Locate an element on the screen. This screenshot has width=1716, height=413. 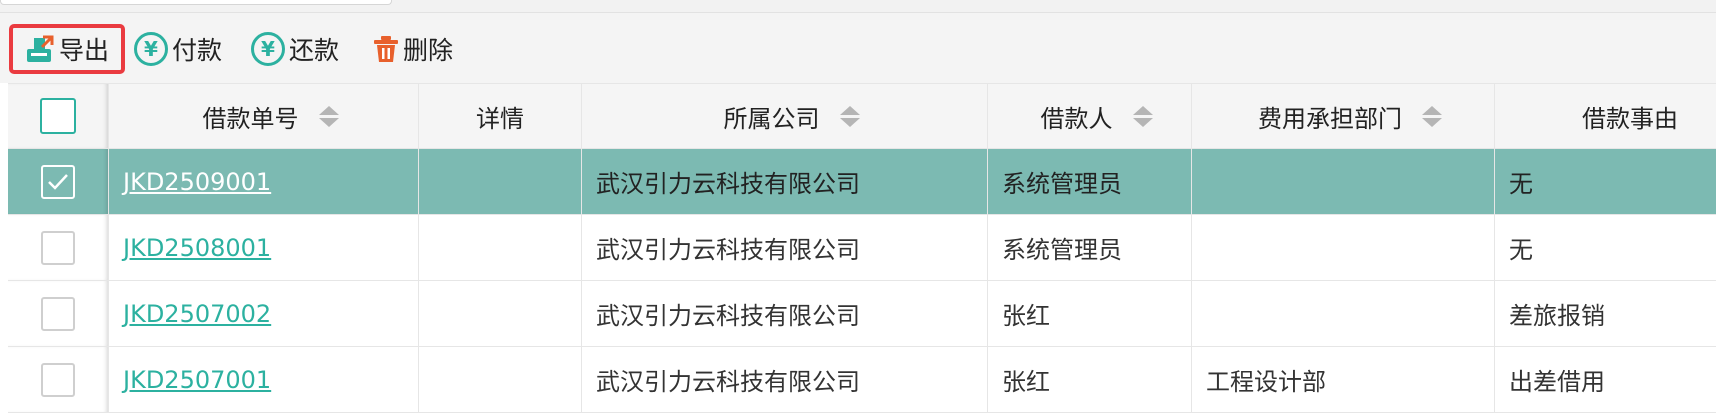
header-loan-no: 借款单号 is located at coordinates (264, 116).